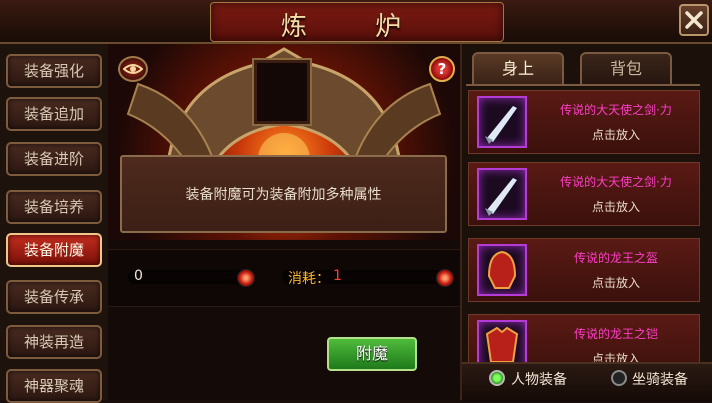  I want to click on preview-button, so click(133, 69).